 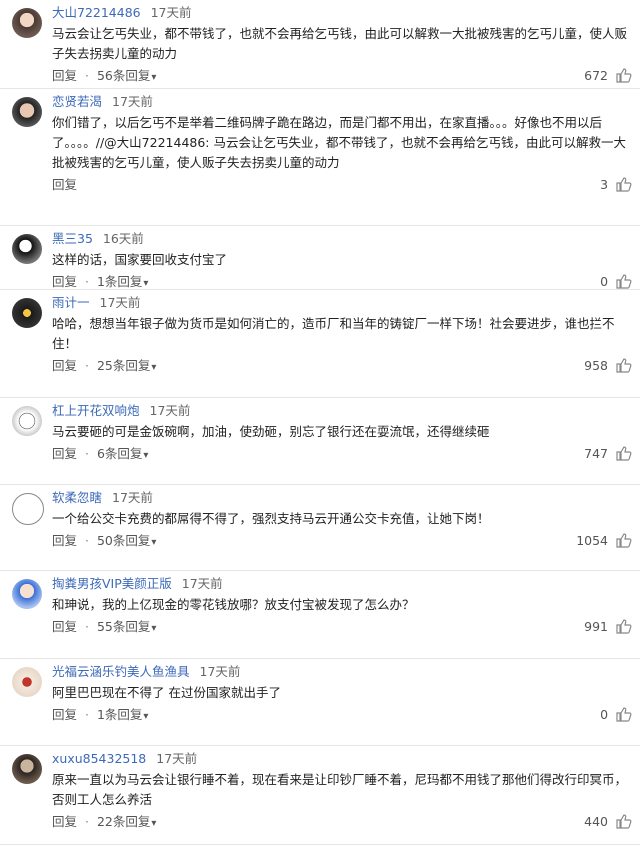 I want to click on username-link: xuxu85432518, so click(x=99, y=758).